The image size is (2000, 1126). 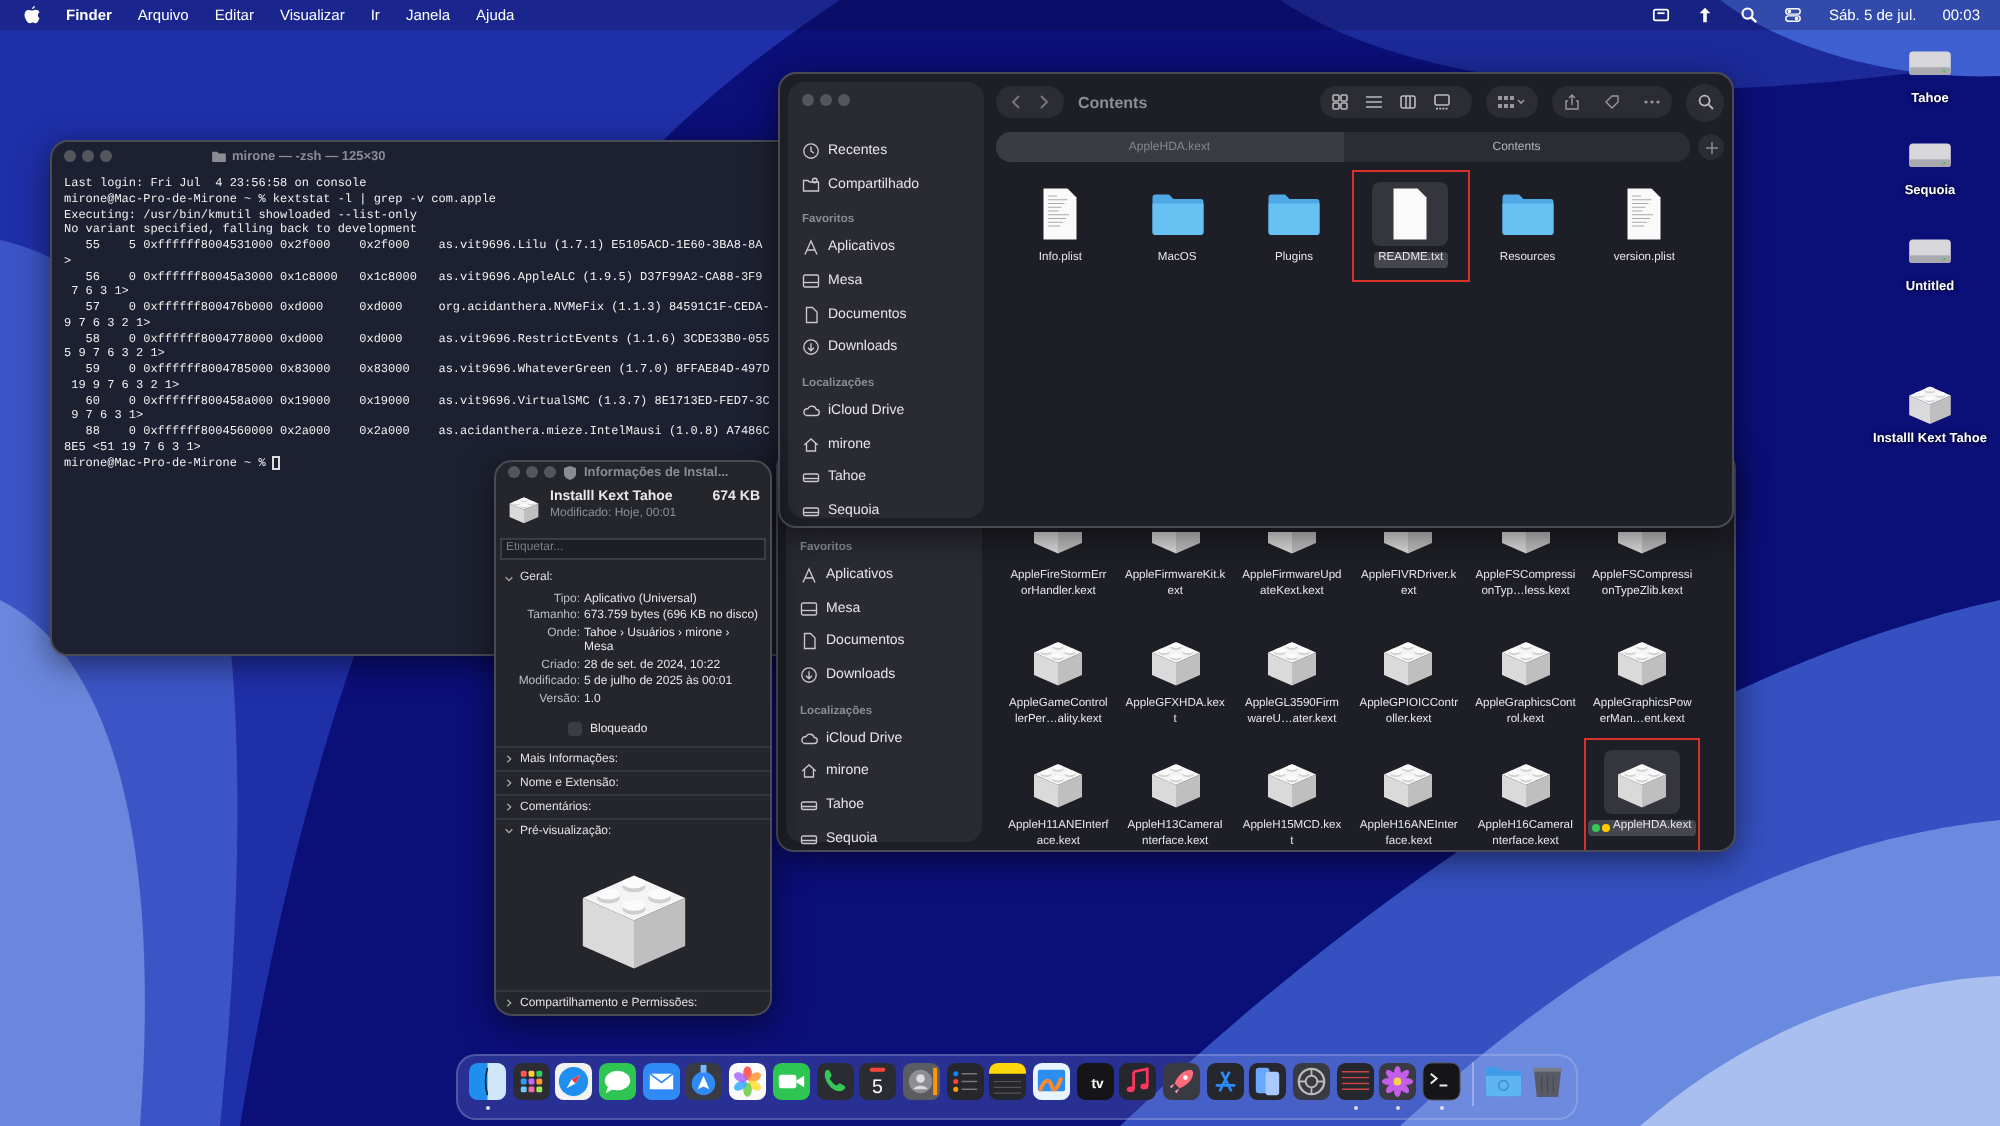 I want to click on icon-view-icon, so click(x=1340, y=102).